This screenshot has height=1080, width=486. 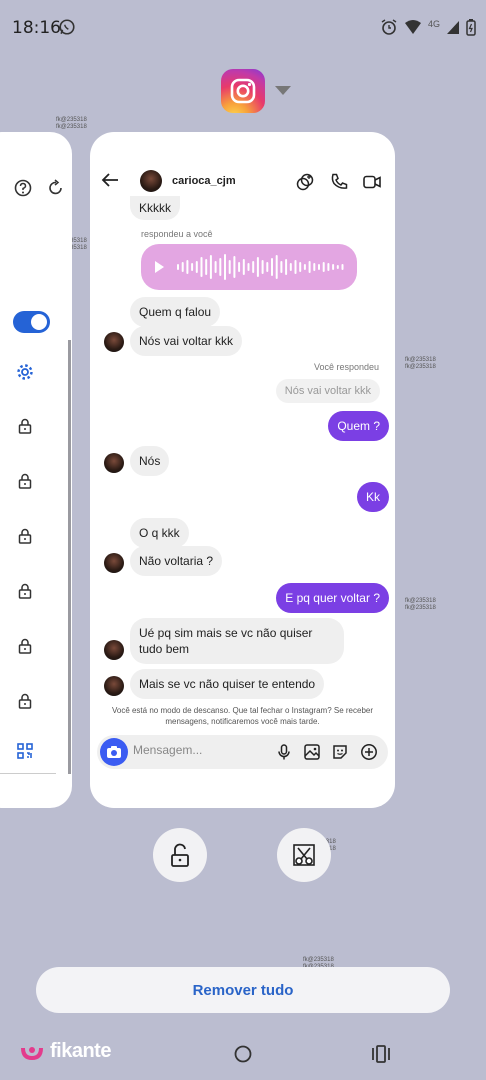 What do you see at coordinates (412, 27) in the screenshot?
I see `wifi-icon` at bounding box center [412, 27].